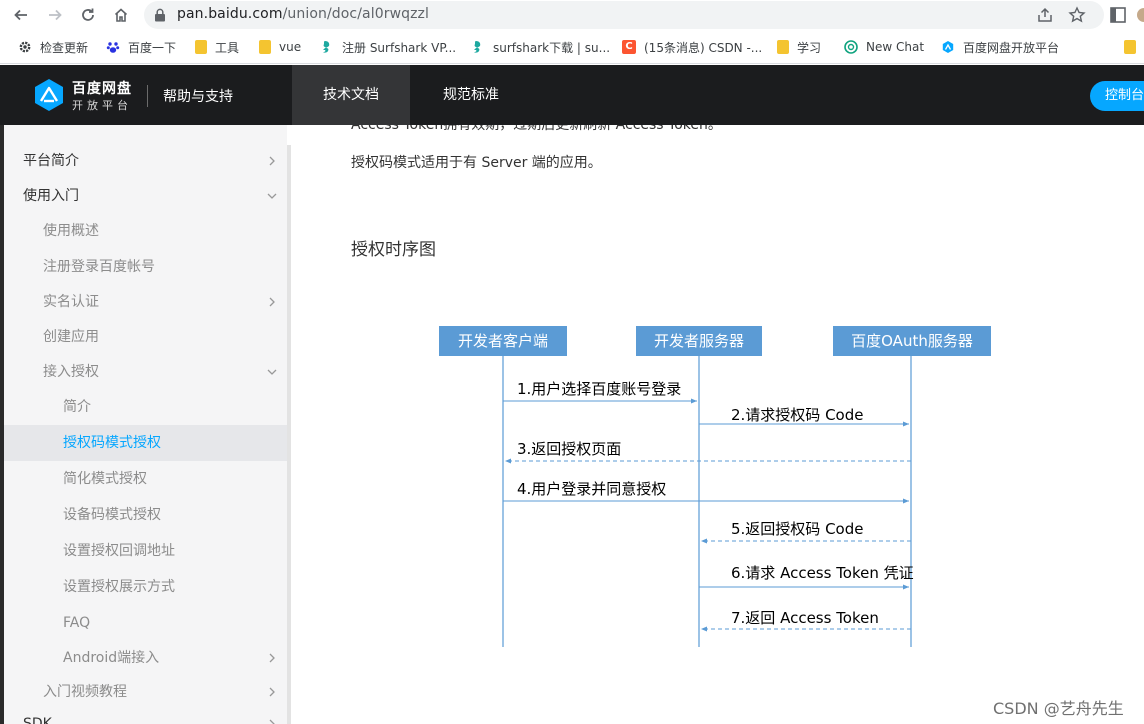 The image size is (1144, 724). I want to click on msg-label-2: 2.请求授权码 Code, so click(797, 415).